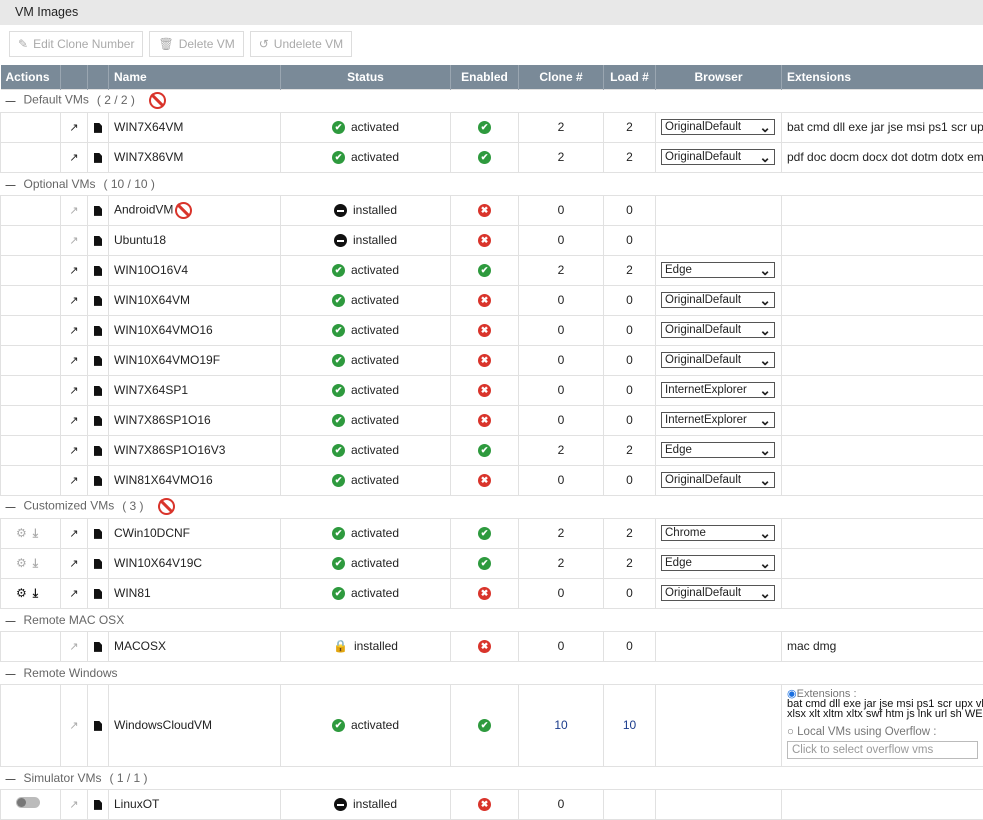 This screenshot has width=983, height=820. I want to click on vm-name: WIN81X64VMO16, so click(195, 480).